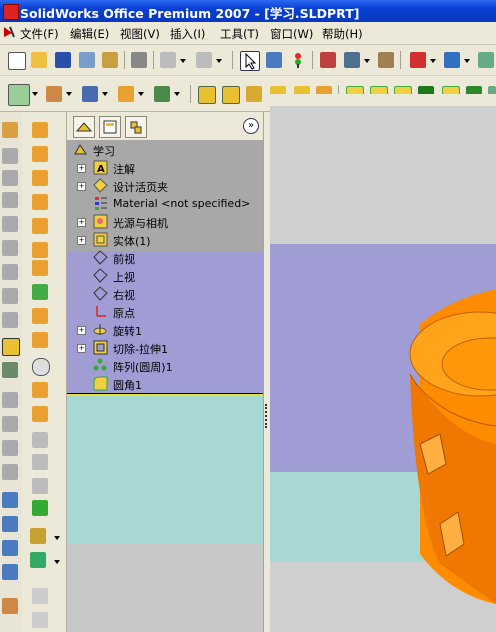  What do you see at coordinates (40, 414) in the screenshot?
I see `split-icon` at bounding box center [40, 414].